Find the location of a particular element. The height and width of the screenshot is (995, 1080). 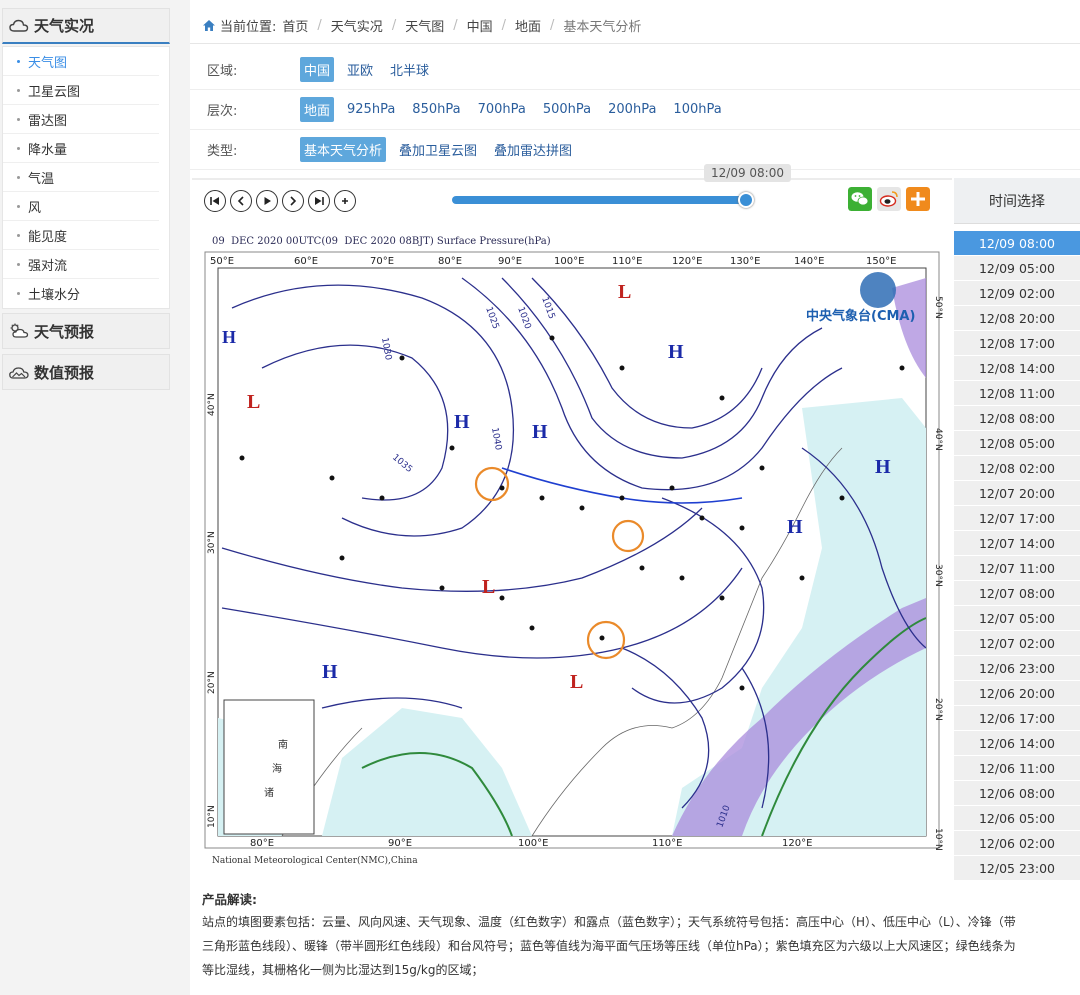

time-item: 12/08 05:00 is located at coordinates (1017, 443).